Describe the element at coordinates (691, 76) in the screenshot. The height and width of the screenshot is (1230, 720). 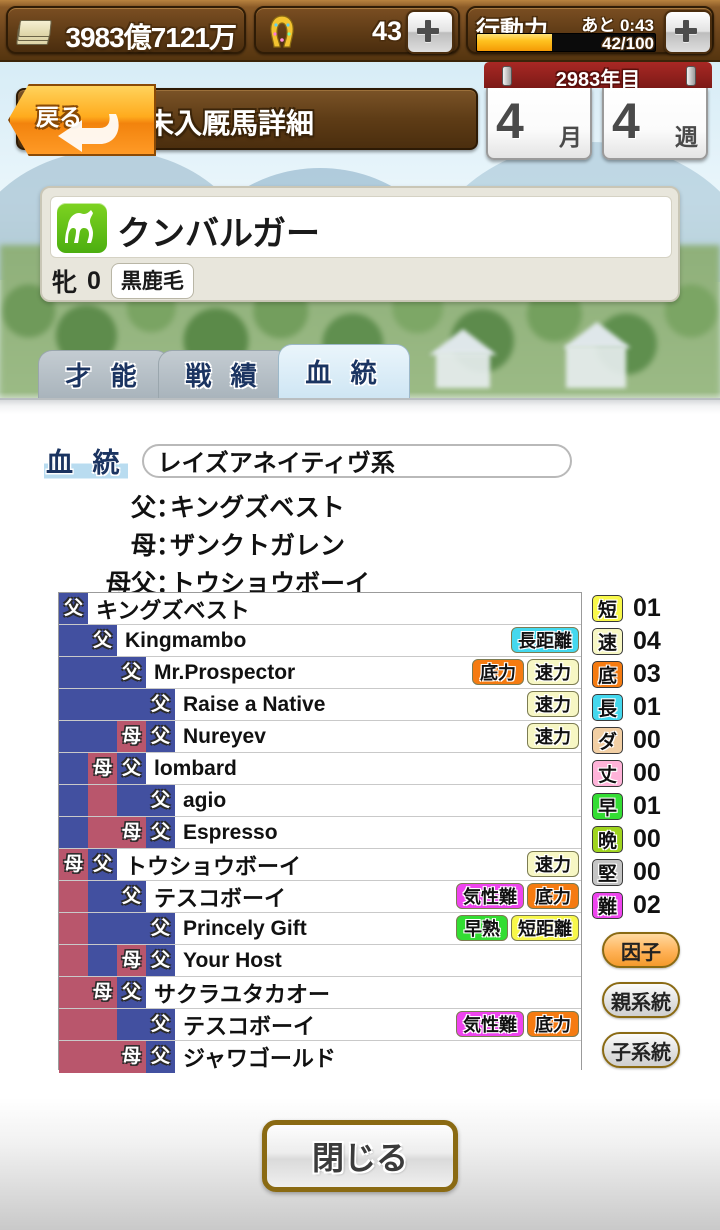
I see `calendar-ring-right` at that location.